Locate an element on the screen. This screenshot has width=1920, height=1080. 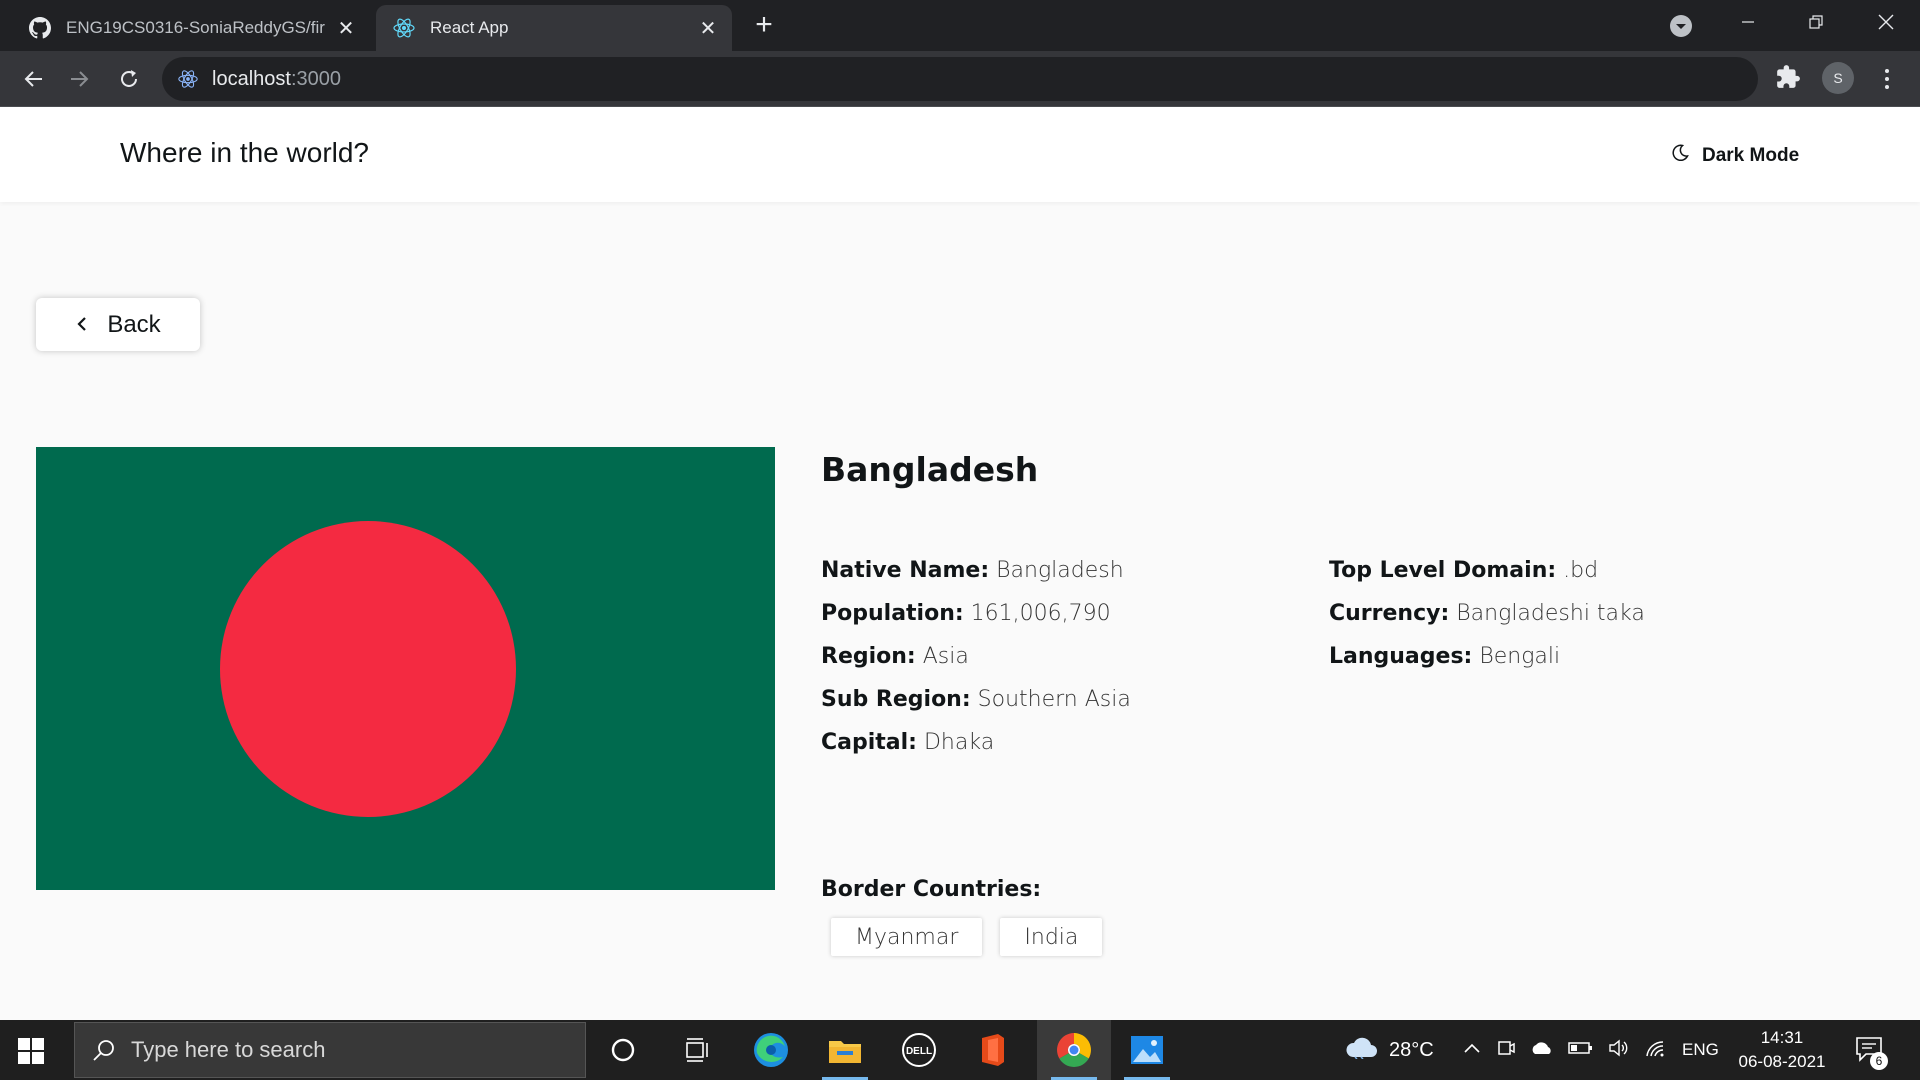
tab-title: ENG19CS0316-SoniaReddyGS/fir is located at coordinates (195, 27).